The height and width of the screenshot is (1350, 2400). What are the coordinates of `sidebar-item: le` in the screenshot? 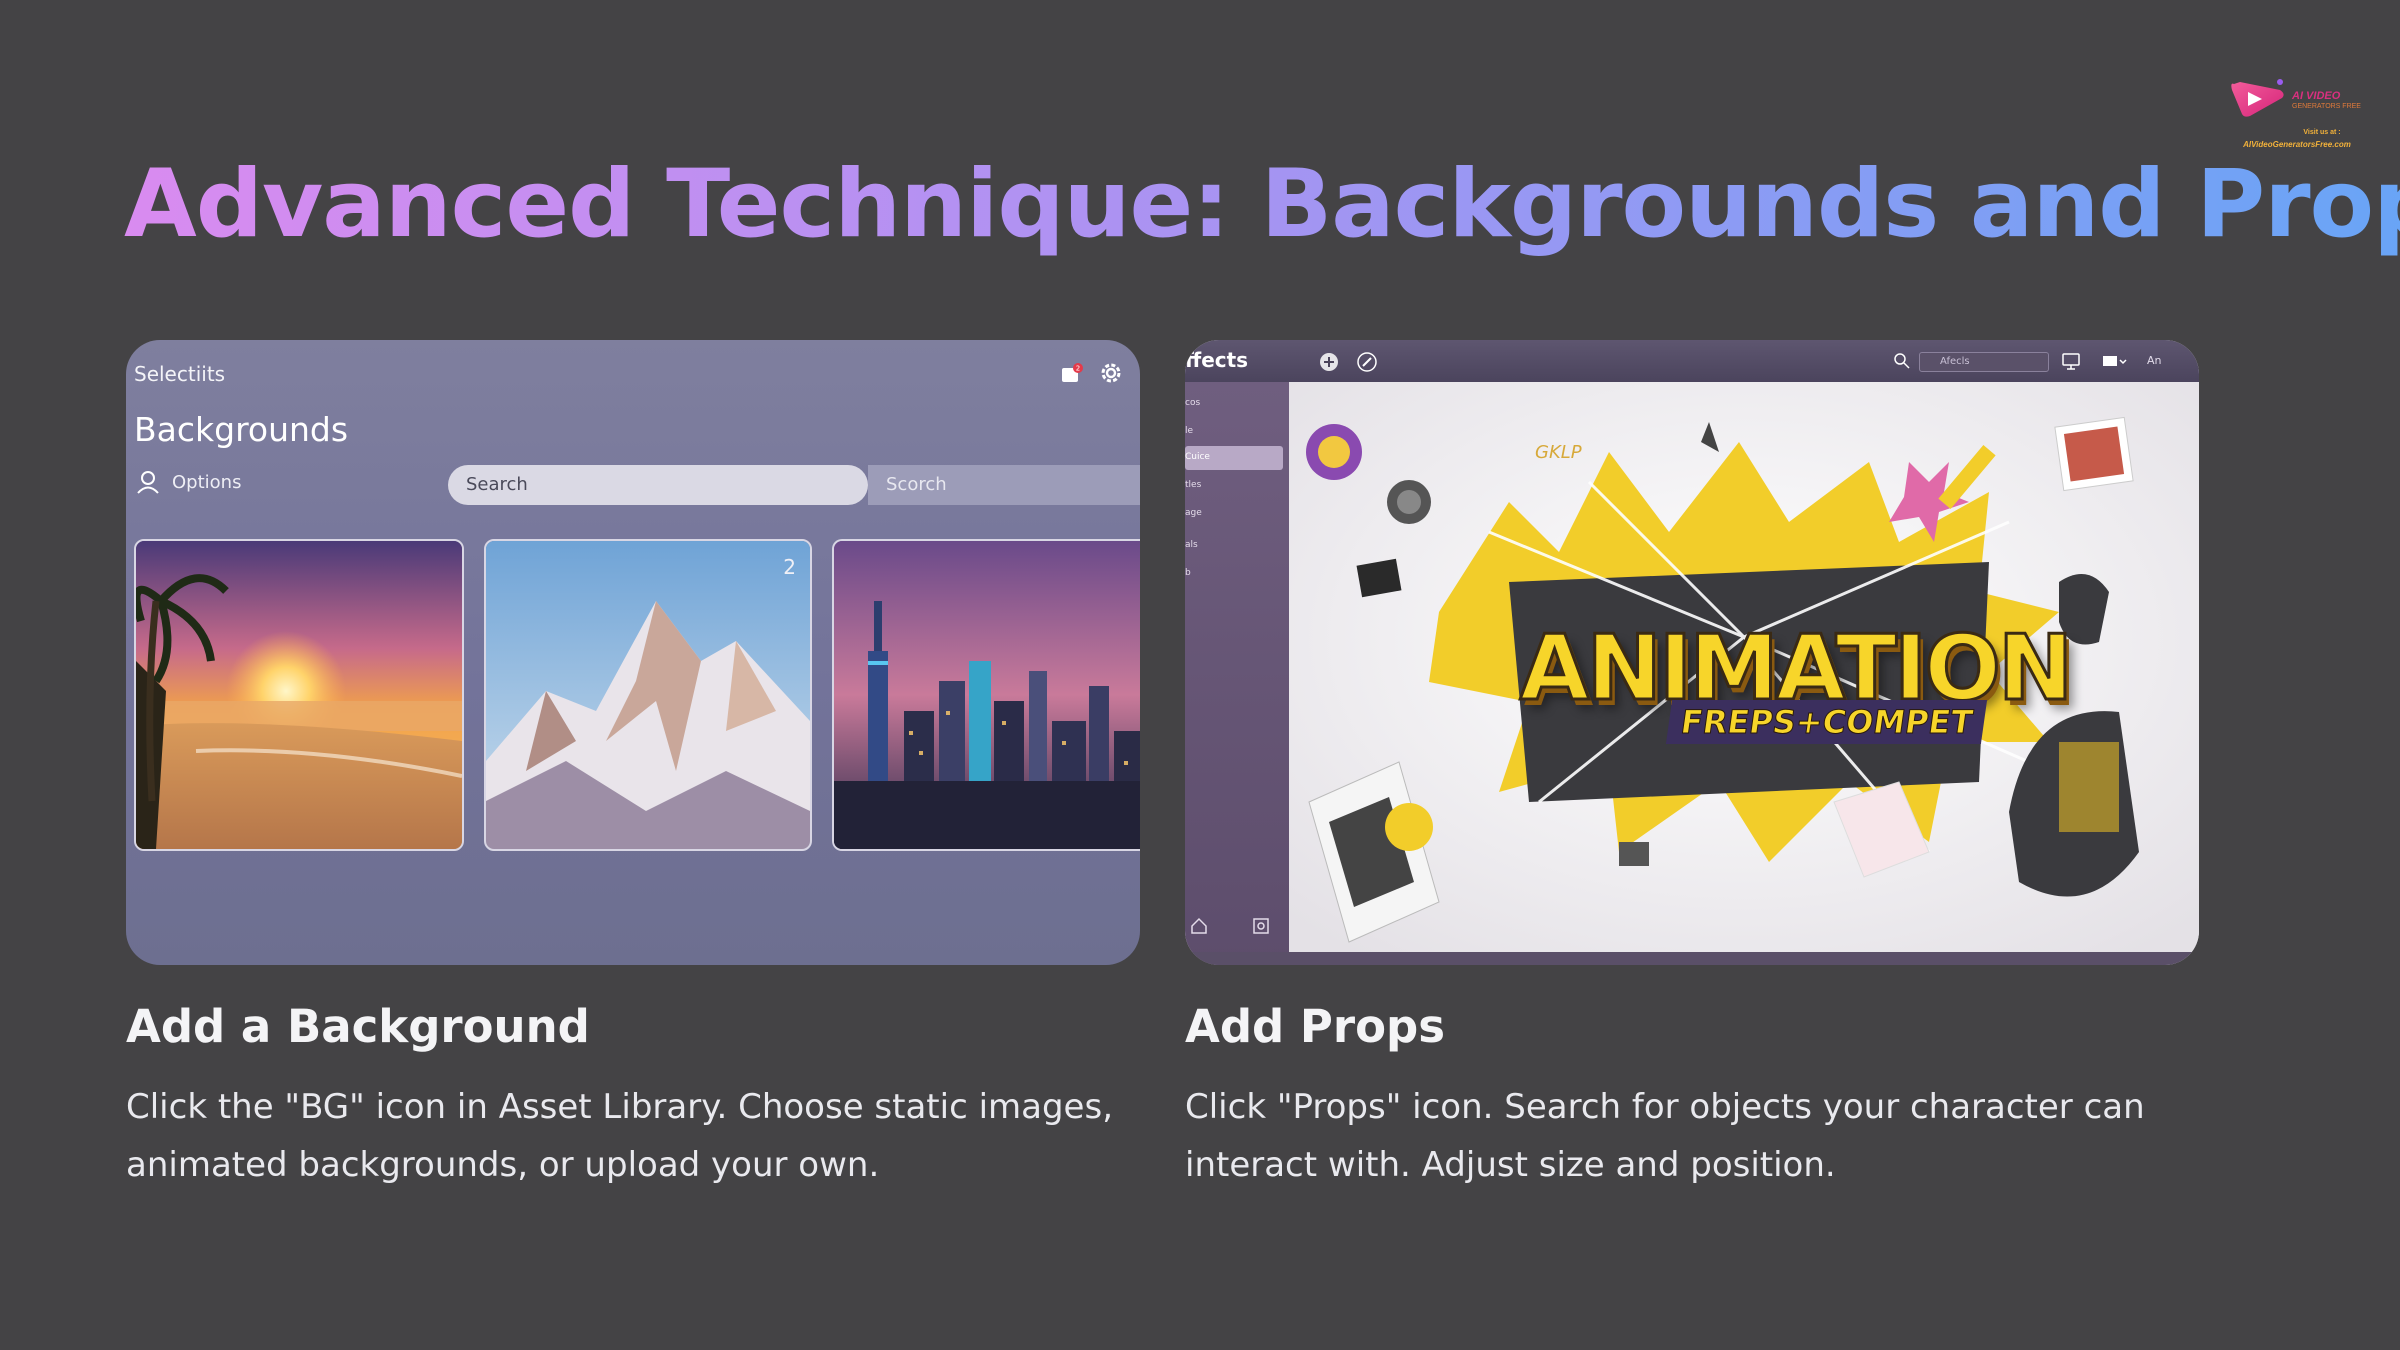 It's located at (1189, 431).